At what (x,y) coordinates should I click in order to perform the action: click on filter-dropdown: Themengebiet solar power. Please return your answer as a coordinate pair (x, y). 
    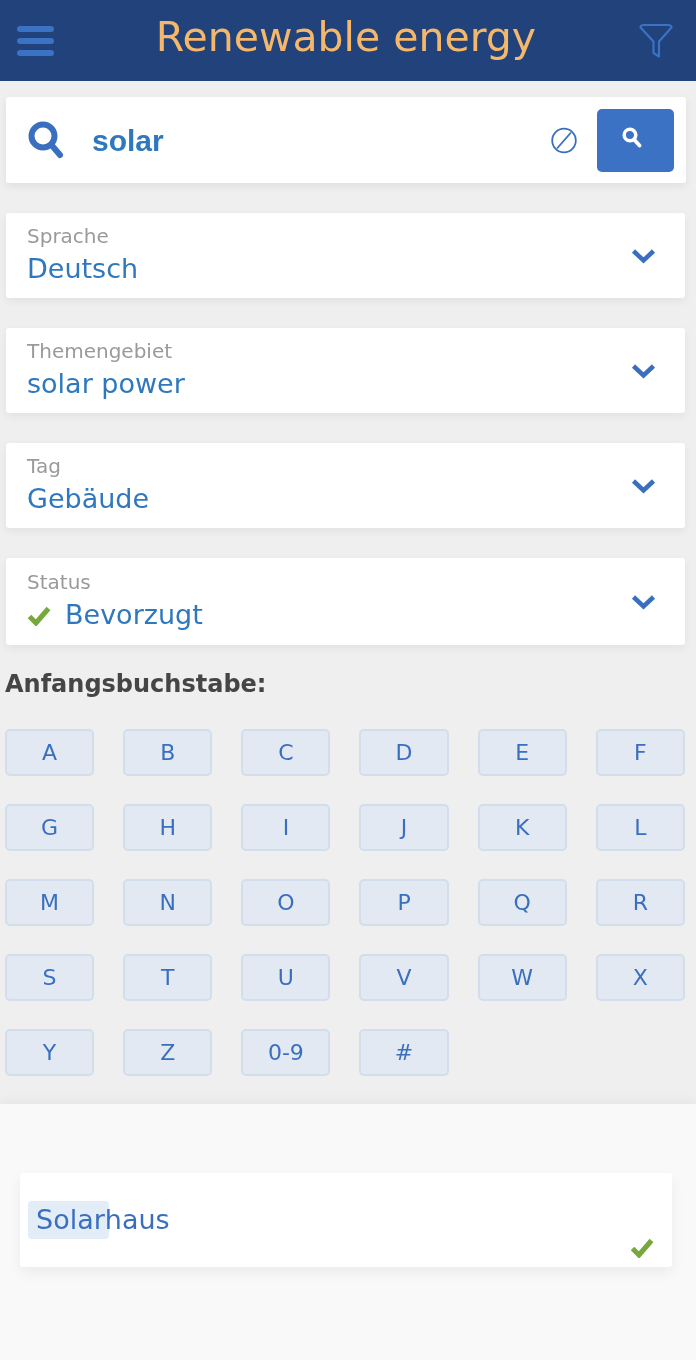
    Looking at the image, I should click on (345, 370).